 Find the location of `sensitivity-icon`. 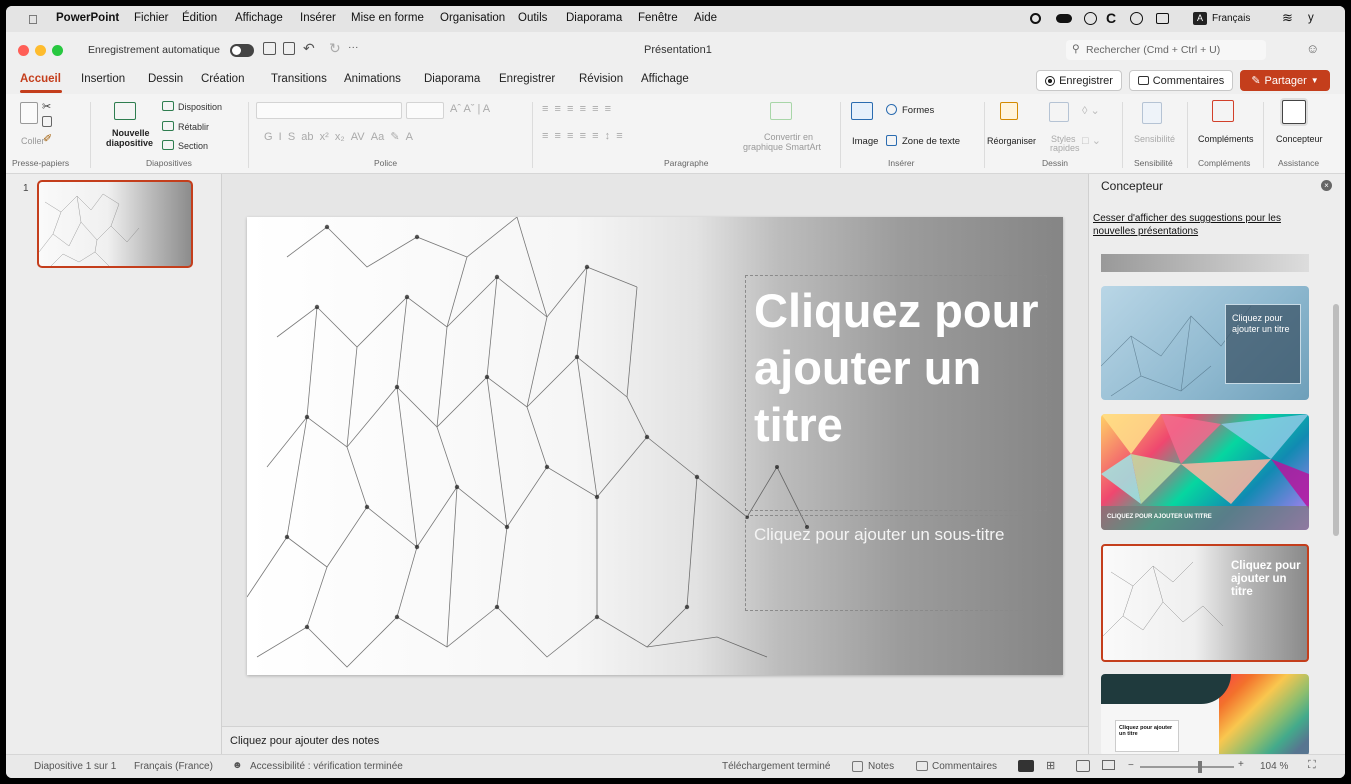

sensitivity-icon is located at coordinates (1152, 113).